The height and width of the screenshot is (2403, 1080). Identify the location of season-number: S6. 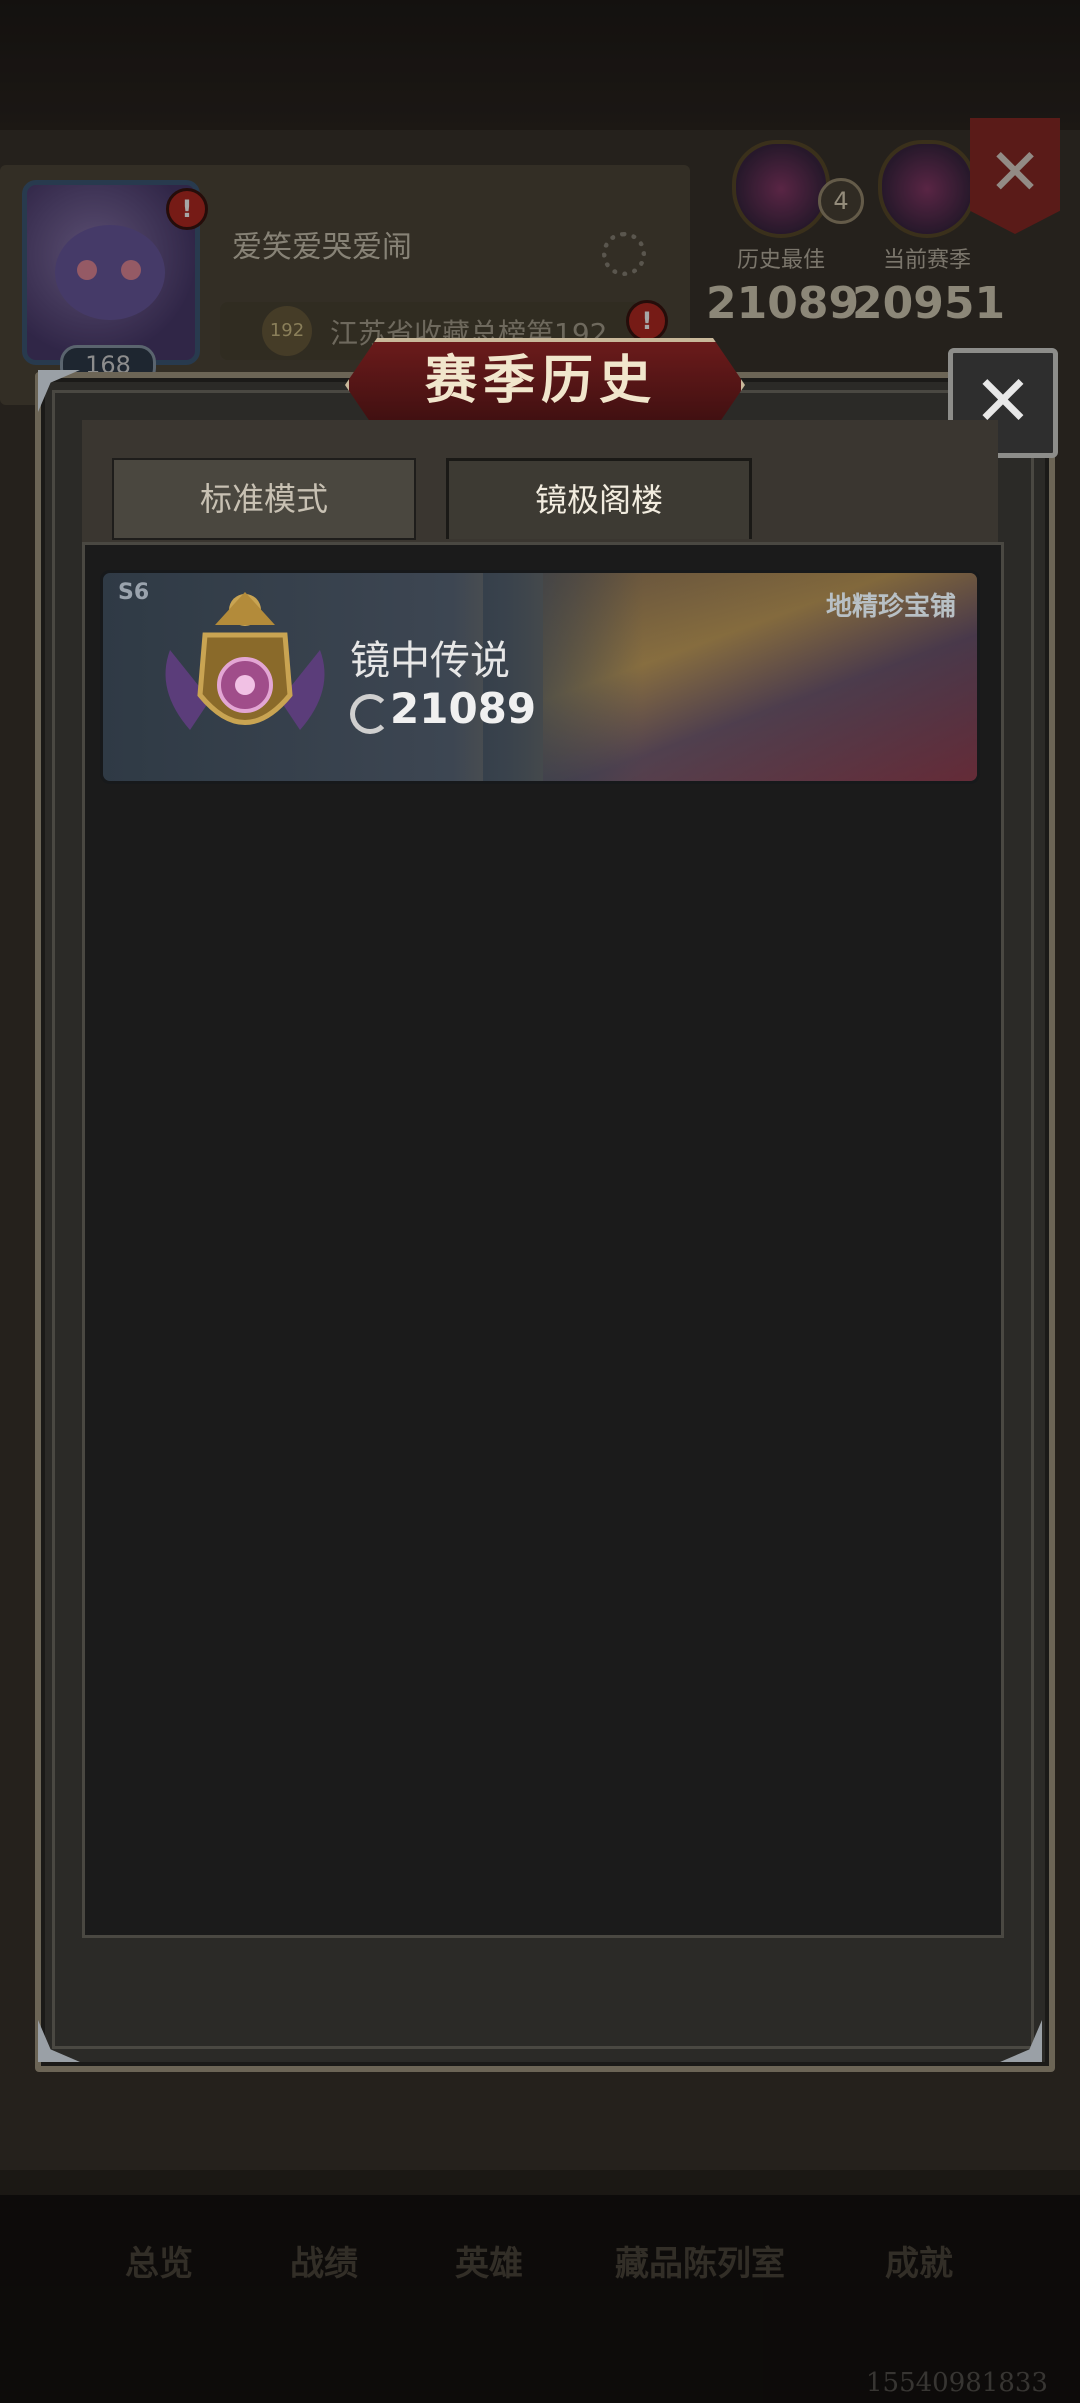
(134, 592).